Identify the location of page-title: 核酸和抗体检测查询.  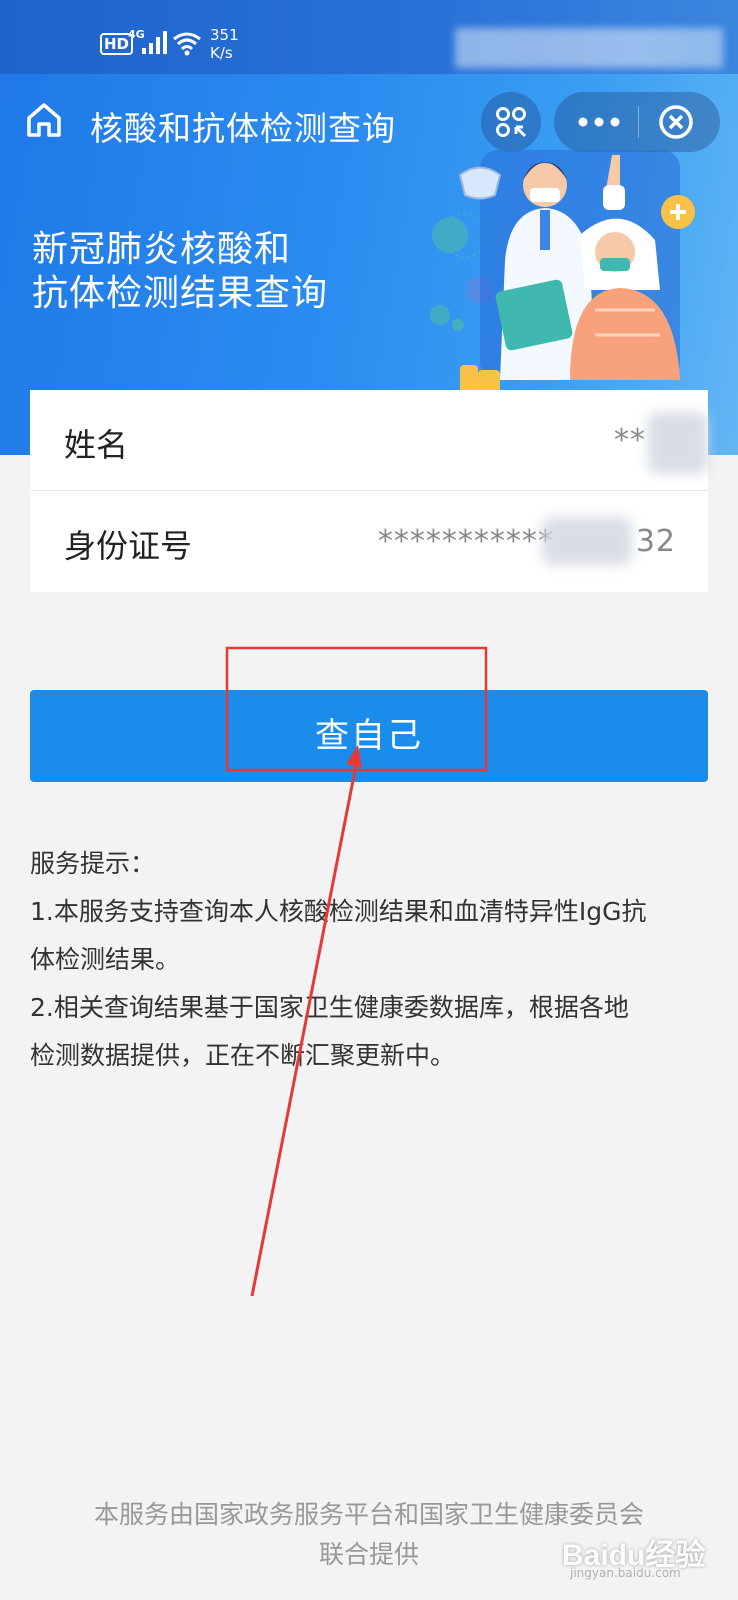
(243, 128).